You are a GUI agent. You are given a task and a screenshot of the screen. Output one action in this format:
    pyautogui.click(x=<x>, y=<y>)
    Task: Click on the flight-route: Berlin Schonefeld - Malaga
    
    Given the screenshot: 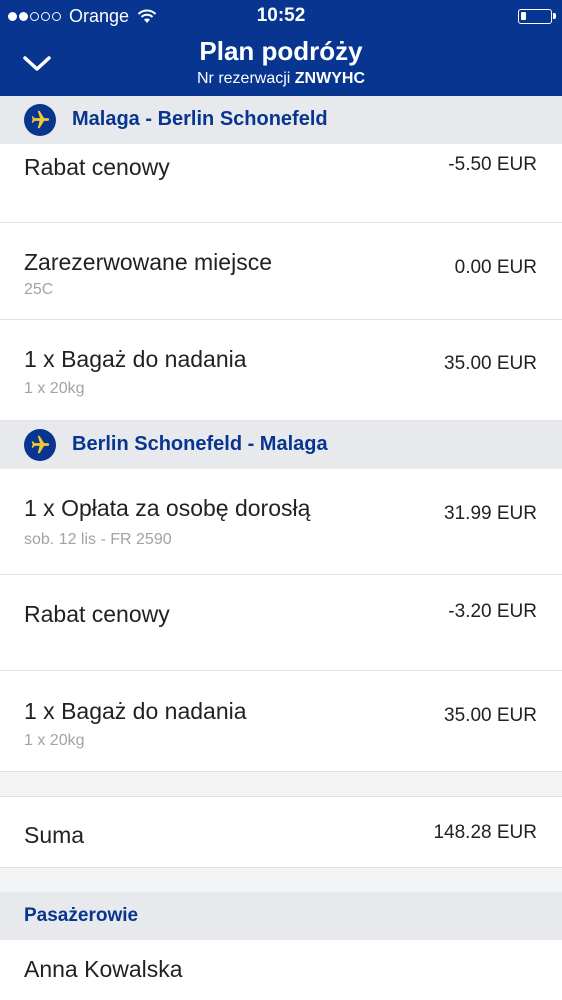 What is the action you would take?
    pyautogui.click(x=200, y=444)
    